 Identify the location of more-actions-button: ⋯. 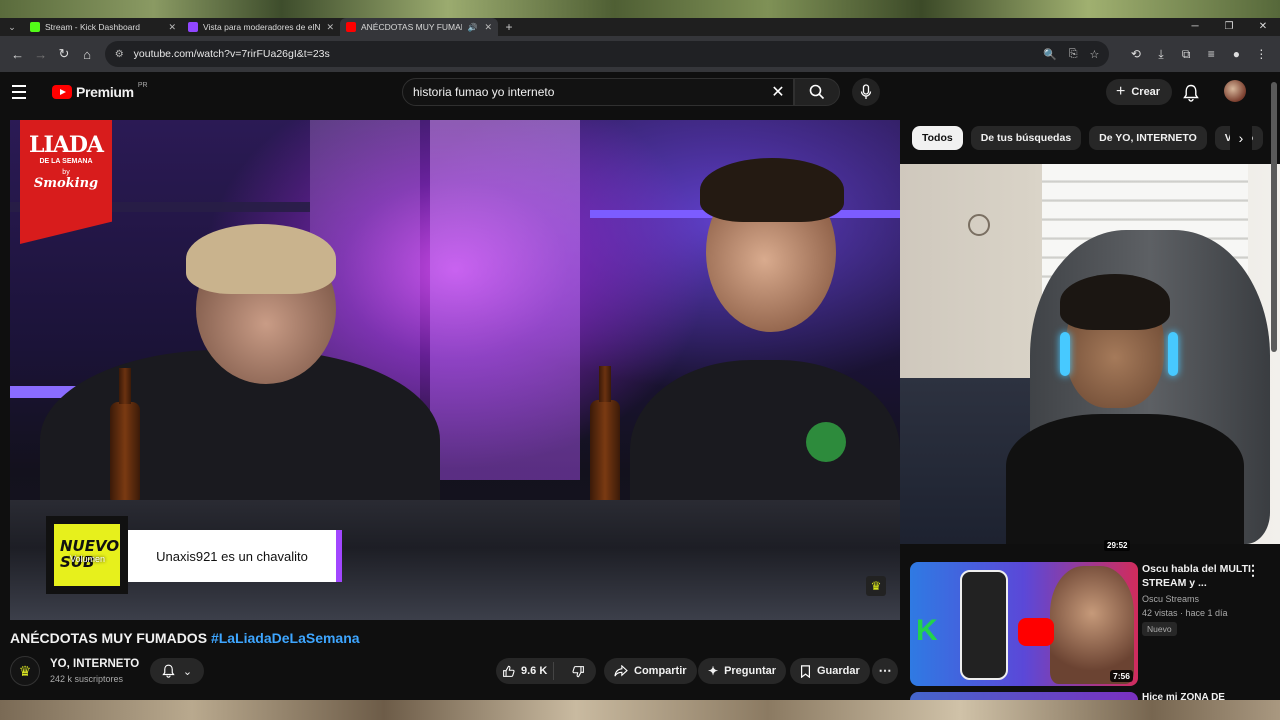
(885, 671).